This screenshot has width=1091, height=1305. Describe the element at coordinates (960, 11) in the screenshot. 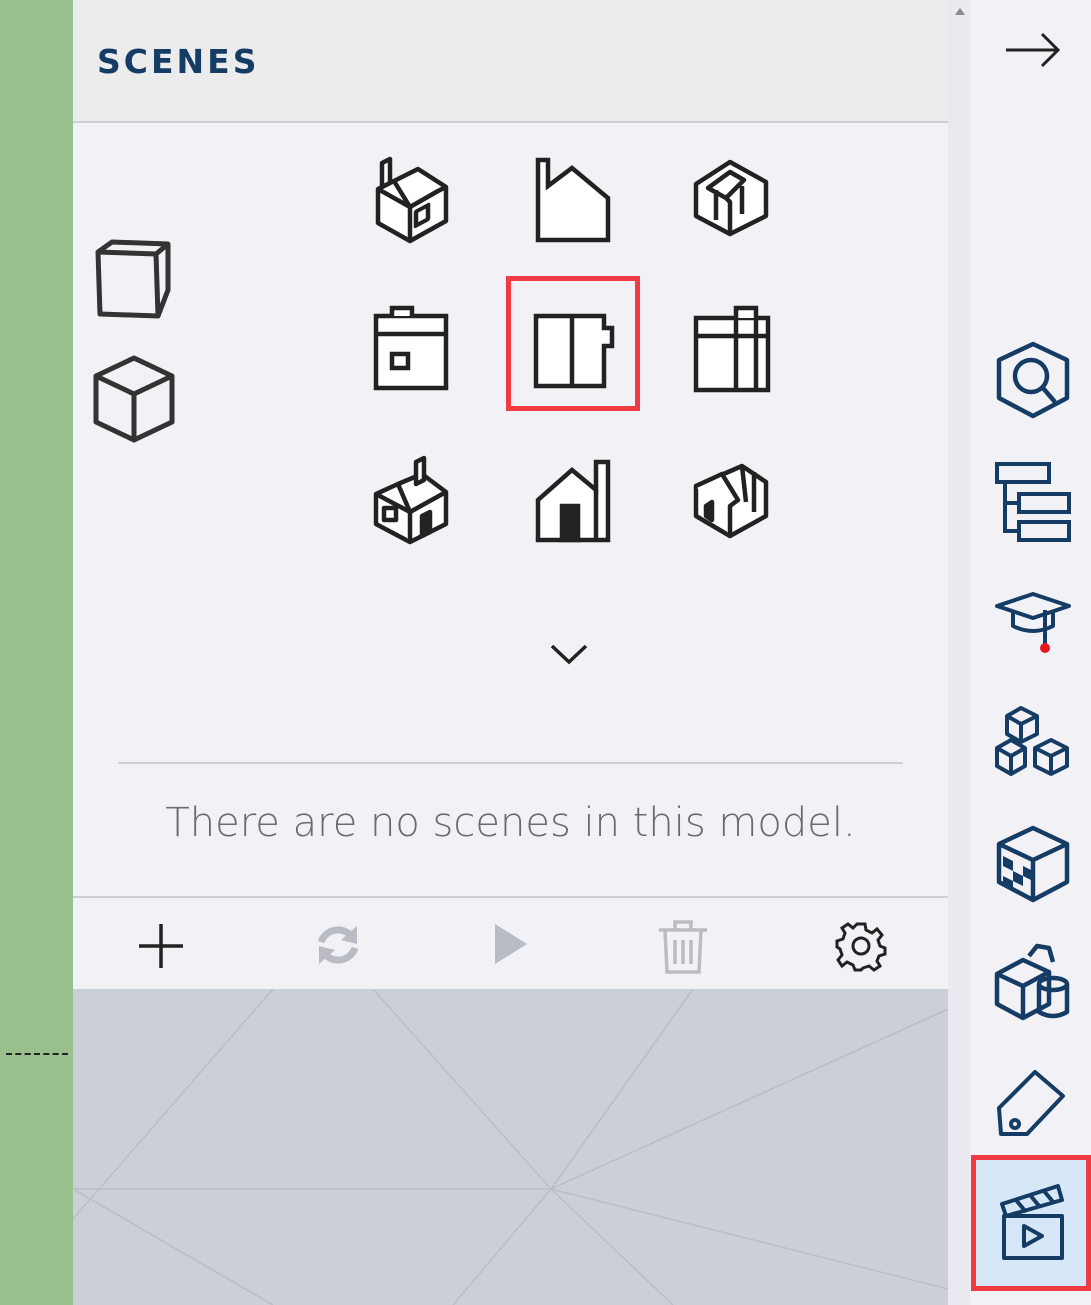

I see `scroll-up-arrow-icon` at that location.